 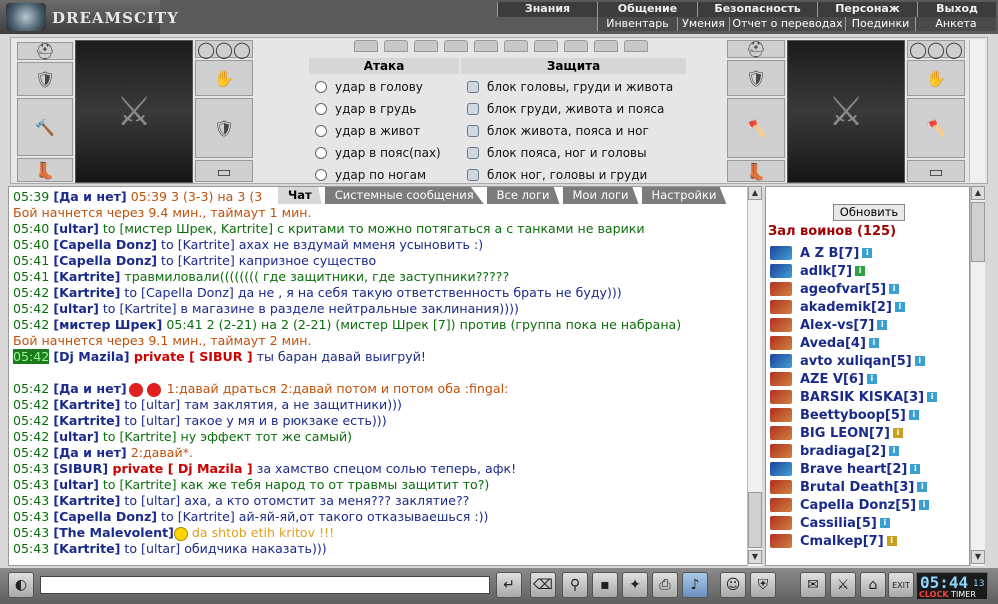 What do you see at coordinates (867, 343) in the screenshot?
I see `player-row: Aveda[4] i` at bounding box center [867, 343].